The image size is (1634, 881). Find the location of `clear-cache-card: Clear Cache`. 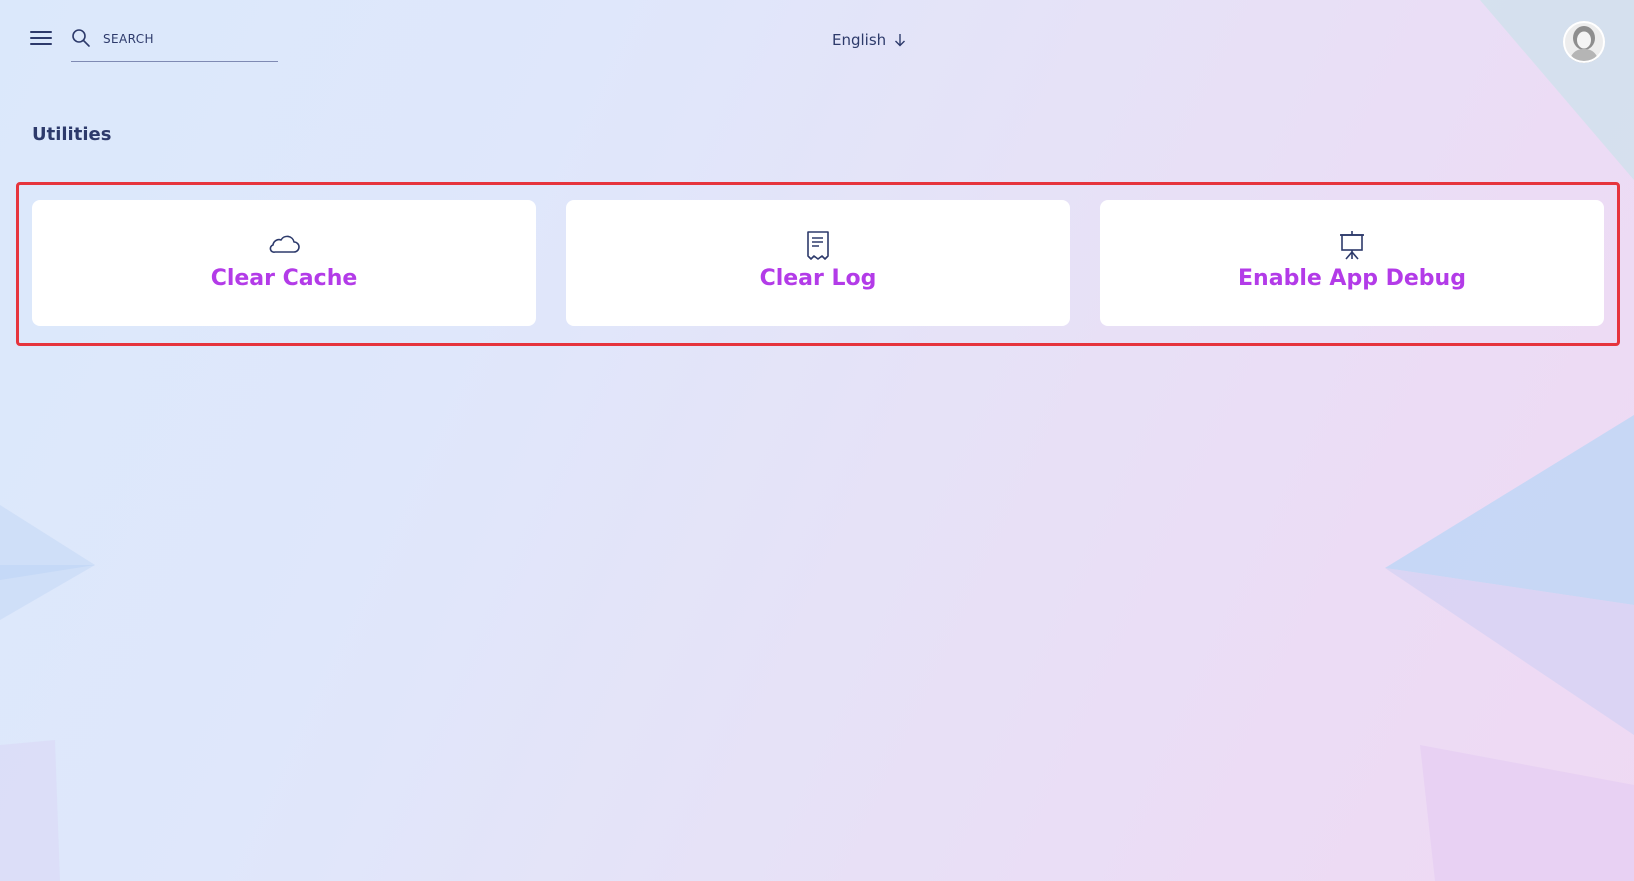

clear-cache-card: Clear Cache is located at coordinates (284, 263).